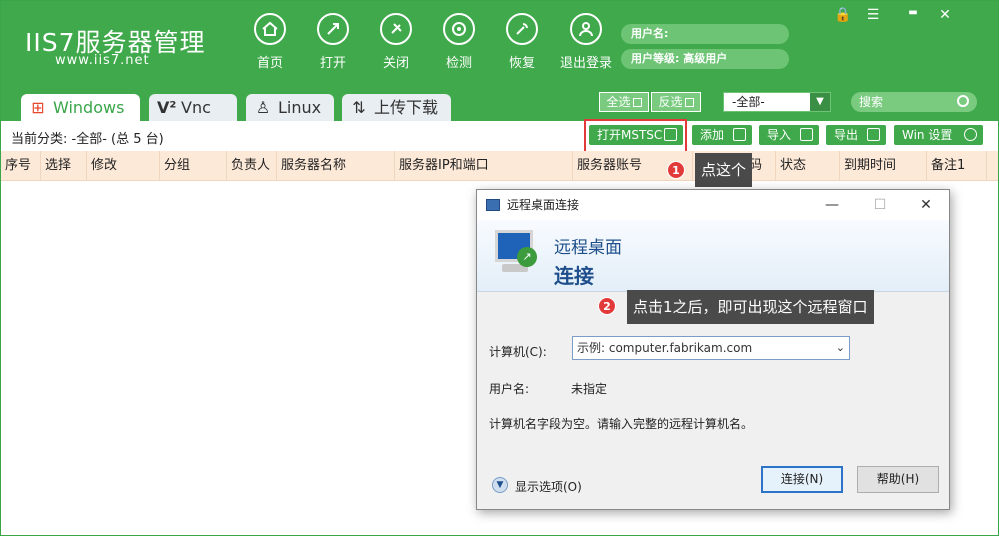 The width and height of the screenshot is (999, 536). What do you see at coordinates (970, 134) in the screenshot?
I see `gear-icon` at bounding box center [970, 134].